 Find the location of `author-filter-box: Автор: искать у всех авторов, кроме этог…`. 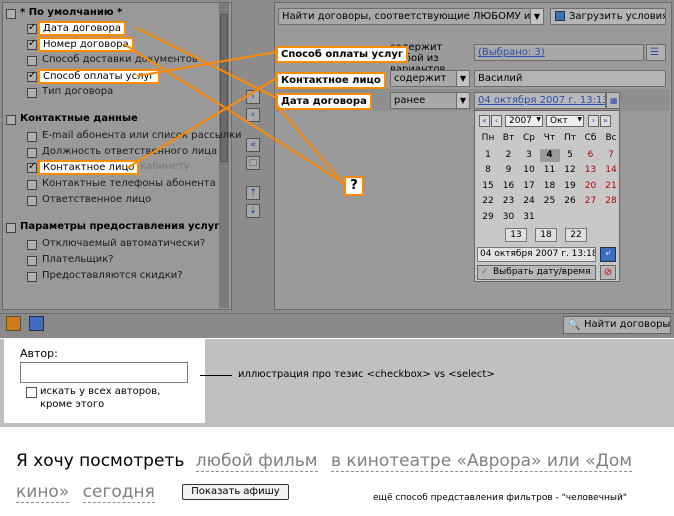

author-filter-box: Автор: искать у всех авторов, кроме этог… is located at coordinates (104, 381).